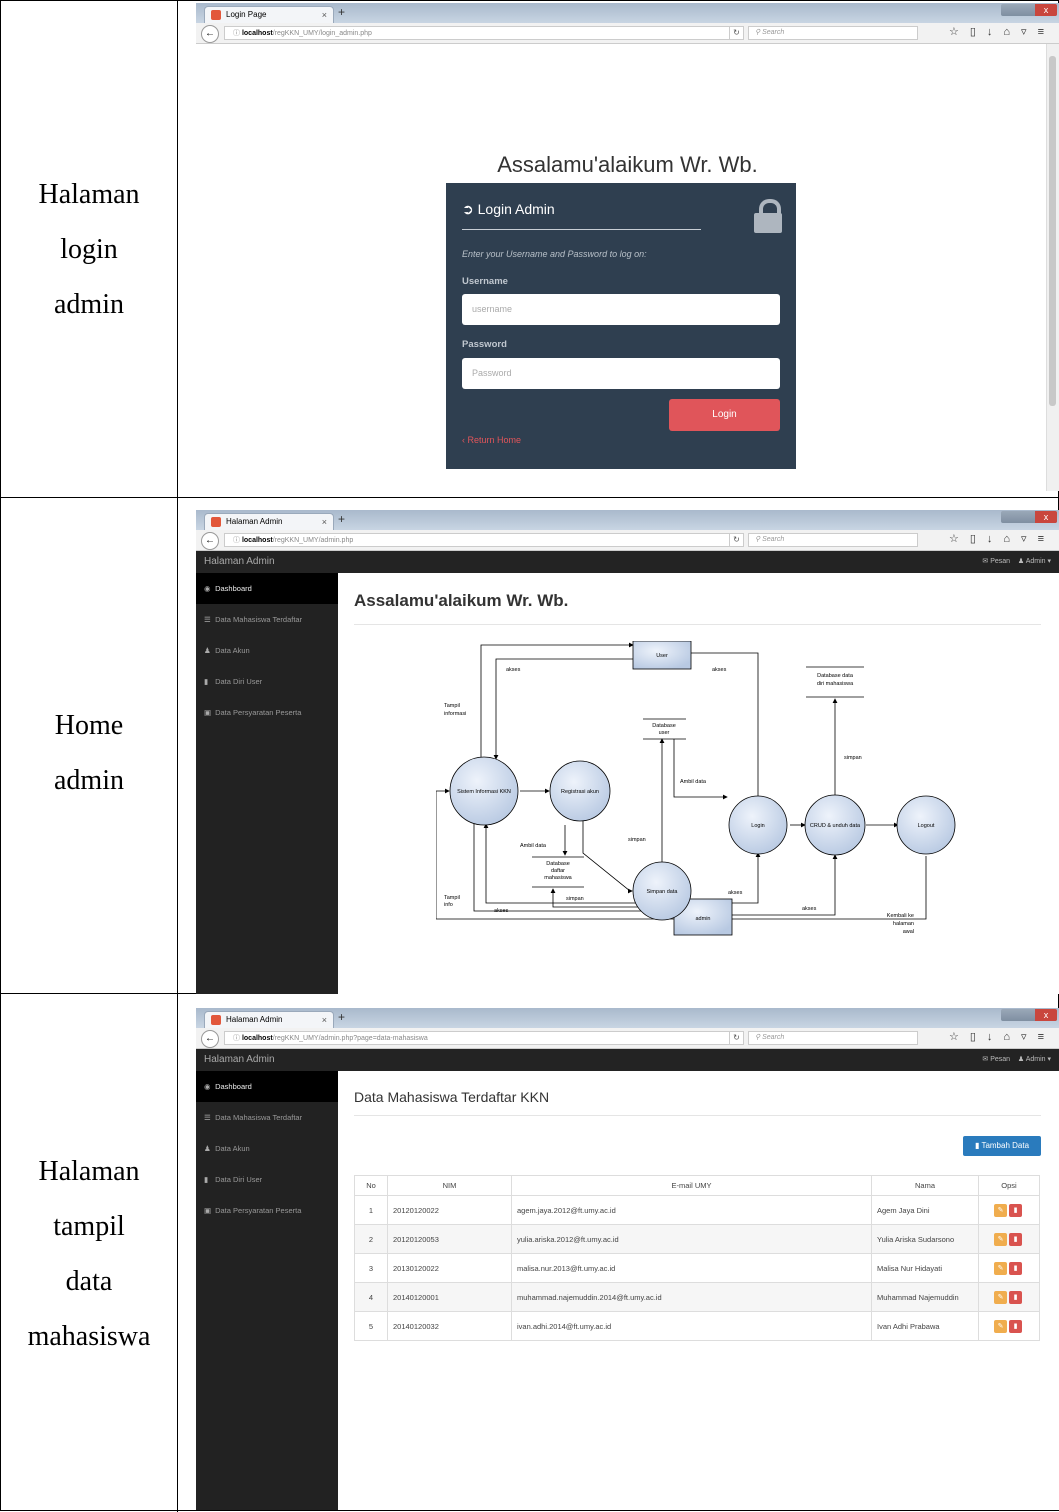 The width and height of the screenshot is (1059, 1512). Describe the element at coordinates (371, 1268) in the screenshot. I see `cell-no: 3` at that location.